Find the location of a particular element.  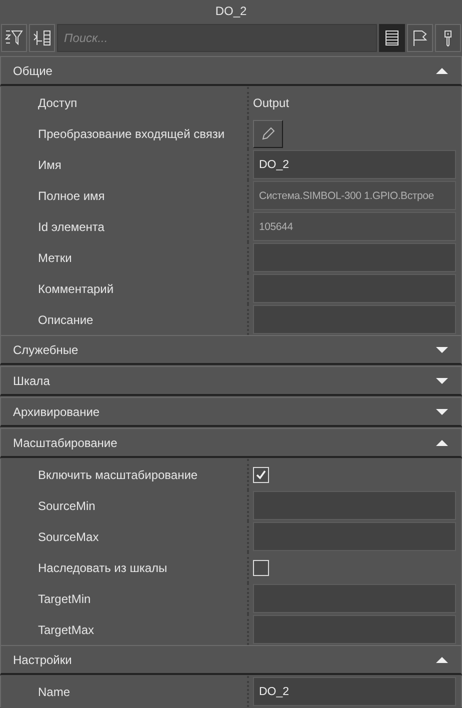

property-label: TargetMin is located at coordinates (64, 599).